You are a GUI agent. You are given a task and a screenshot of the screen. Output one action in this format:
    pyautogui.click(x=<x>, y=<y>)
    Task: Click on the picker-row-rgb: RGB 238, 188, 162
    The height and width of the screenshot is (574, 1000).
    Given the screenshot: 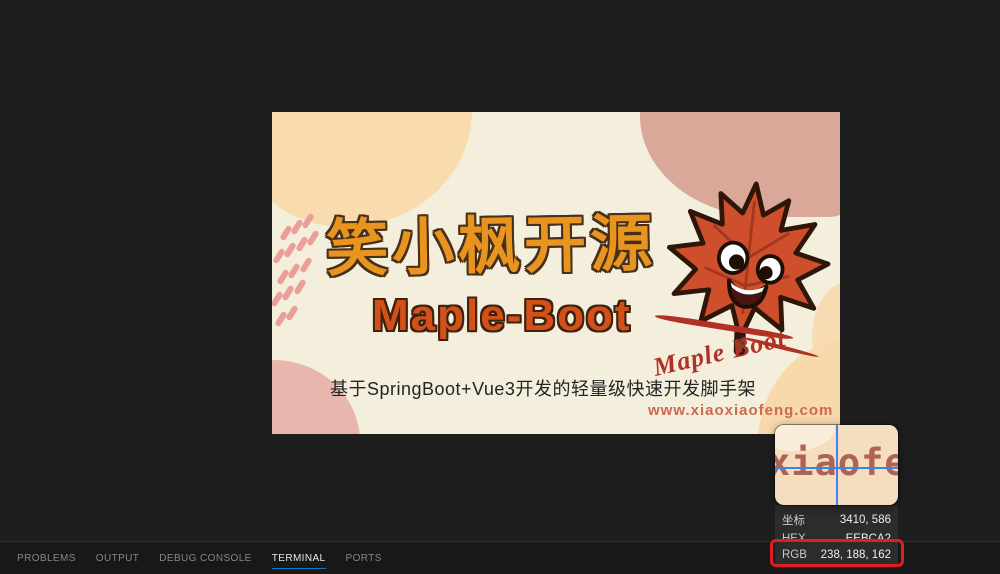 What is the action you would take?
    pyautogui.click(x=836, y=555)
    